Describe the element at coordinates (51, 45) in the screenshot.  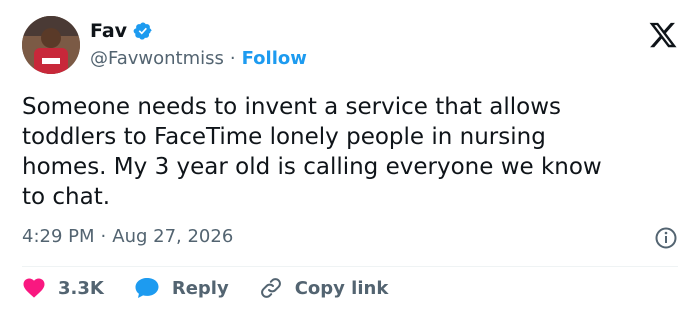
I see `avatar` at that location.